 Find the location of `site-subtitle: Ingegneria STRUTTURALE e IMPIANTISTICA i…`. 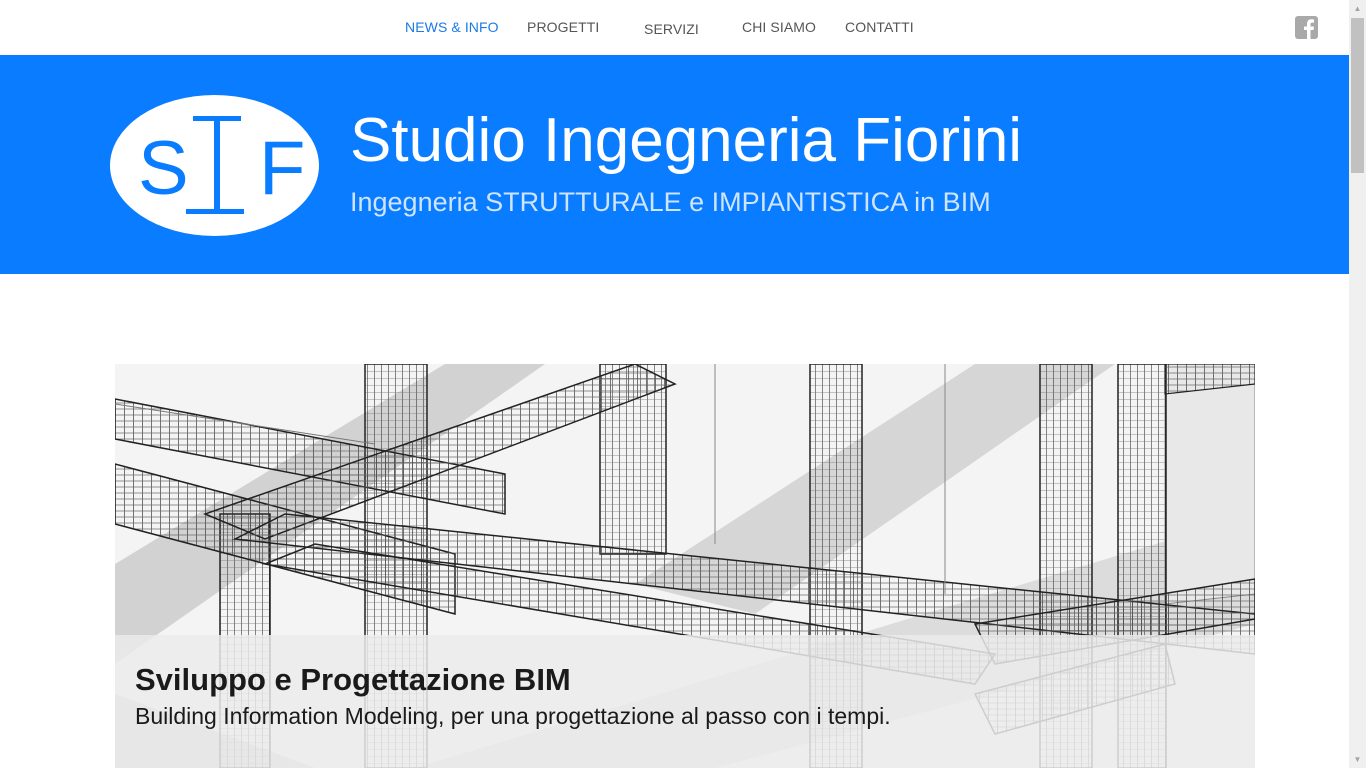

site-subtitle: Ingegneria STRUTTURALE e IMPIANTISTICA i… is located at coordinates (670, 202).